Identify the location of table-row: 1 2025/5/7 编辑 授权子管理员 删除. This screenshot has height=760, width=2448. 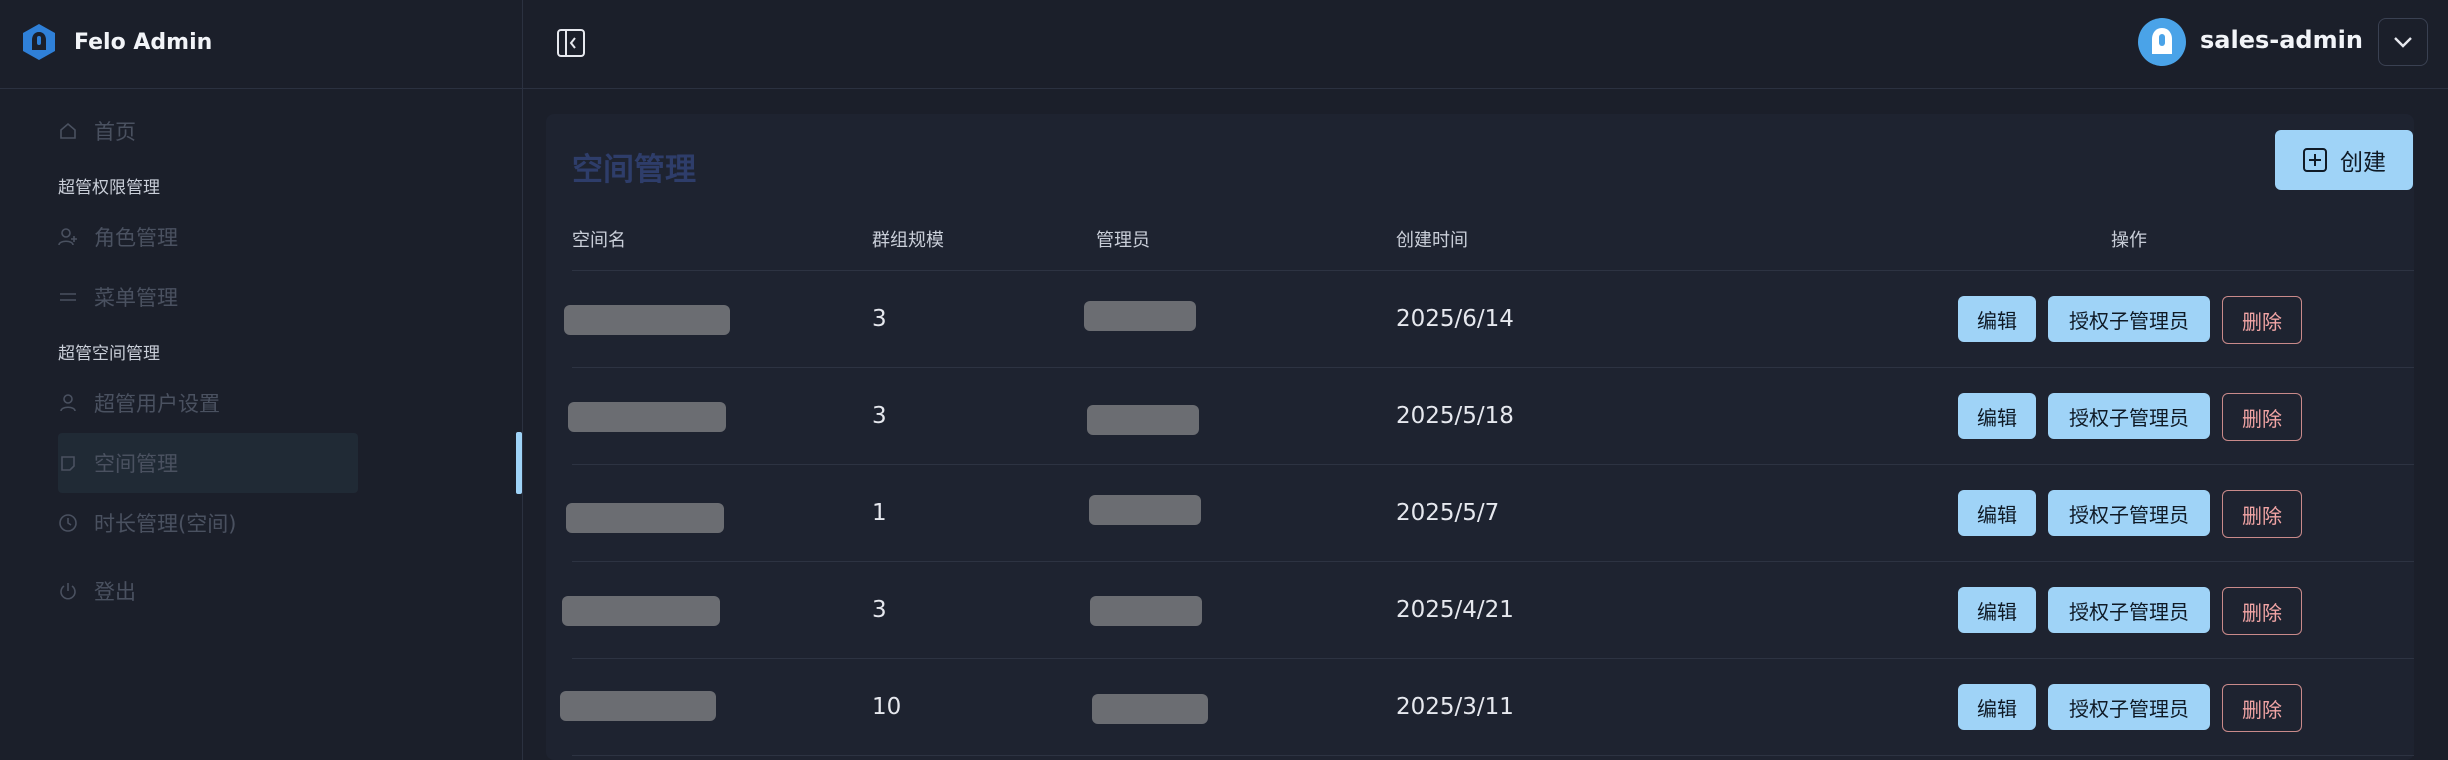
(1480, 513).